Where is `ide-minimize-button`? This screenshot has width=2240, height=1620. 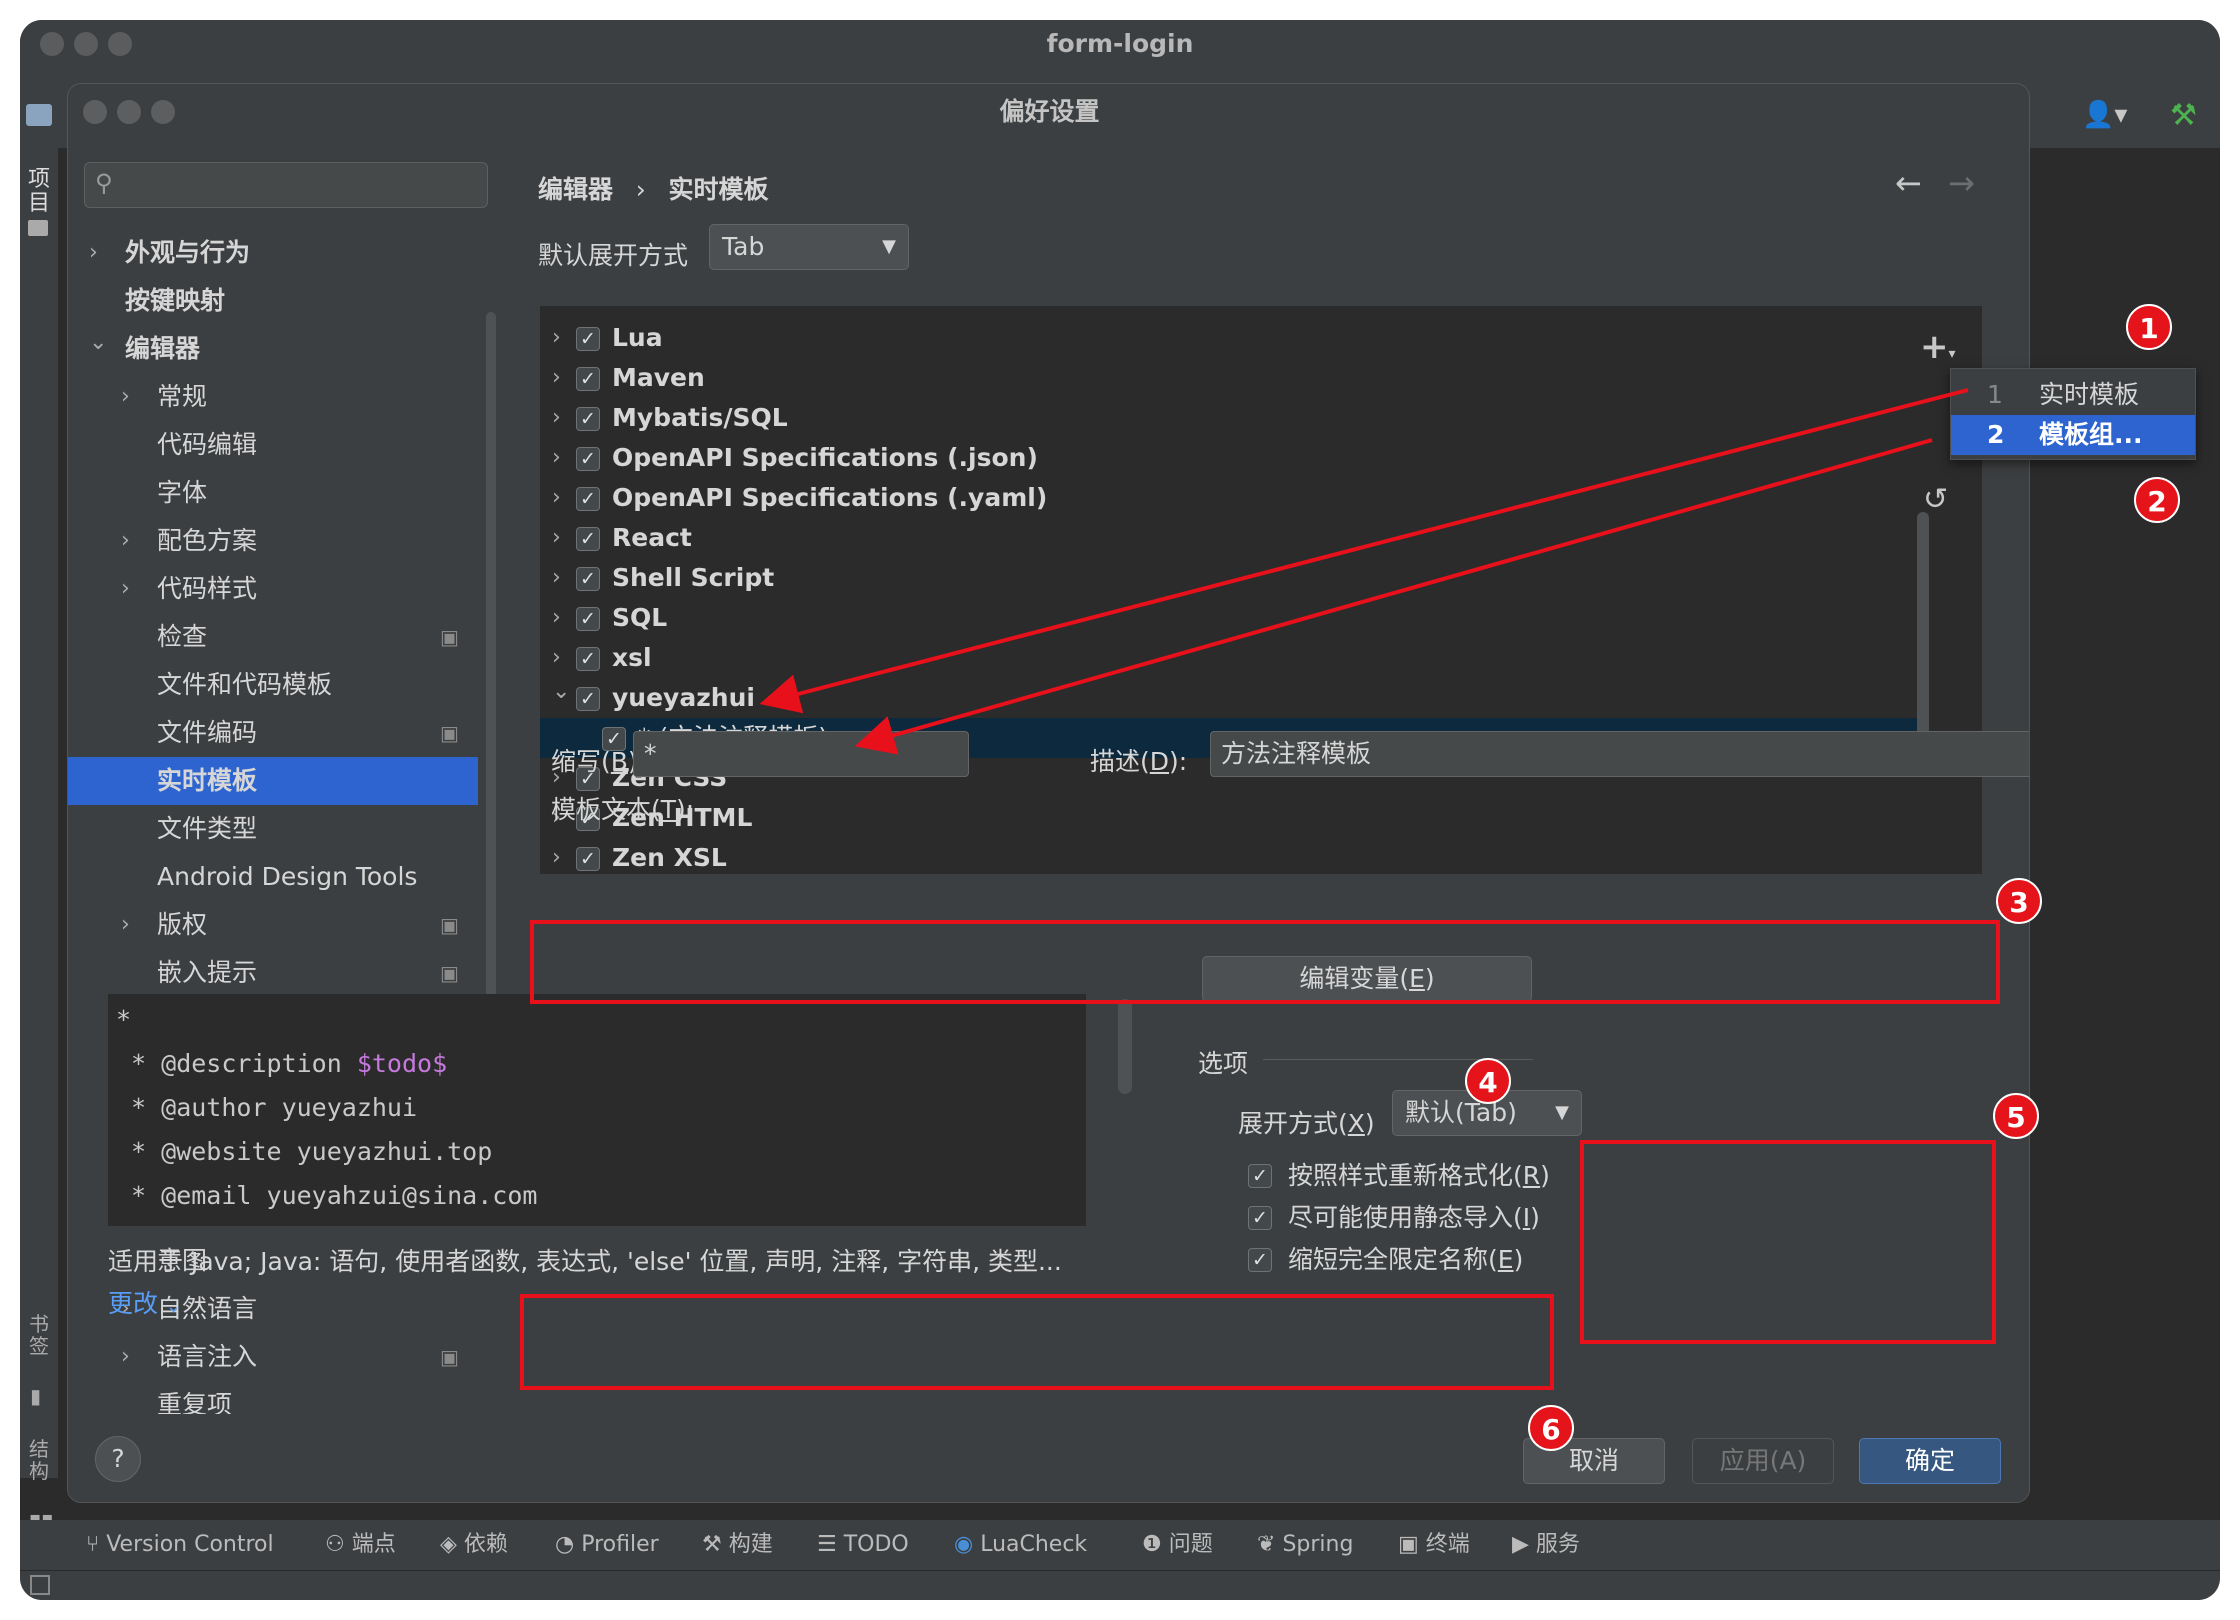
ide-minimize-button is located at coordinates (86, 44).